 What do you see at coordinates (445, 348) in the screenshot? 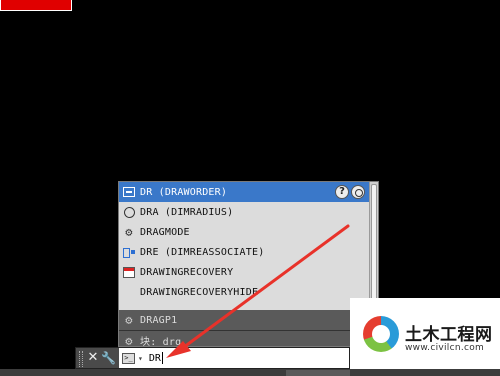
I see `watermark-url: www.civilcn.com` at bounding box center [445, 348].